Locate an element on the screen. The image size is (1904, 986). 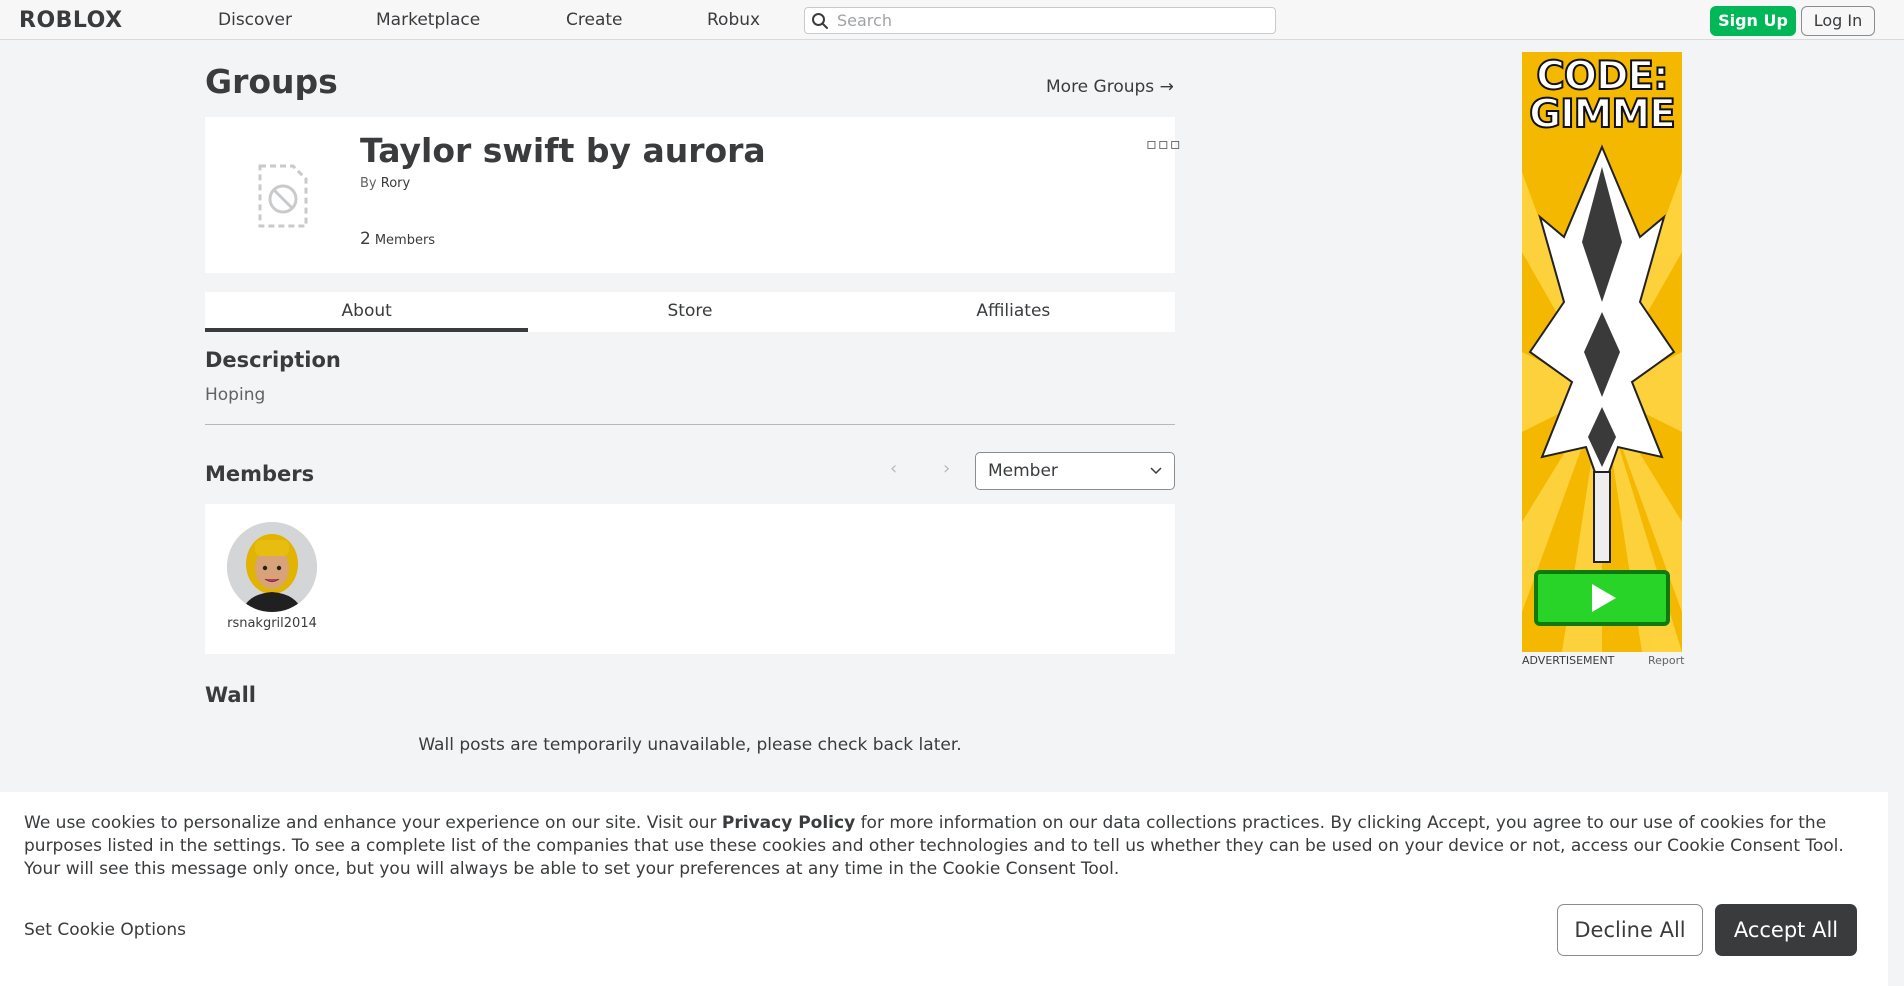
tab-affiliates: Affiliates is located at coordinates (1013, 312).